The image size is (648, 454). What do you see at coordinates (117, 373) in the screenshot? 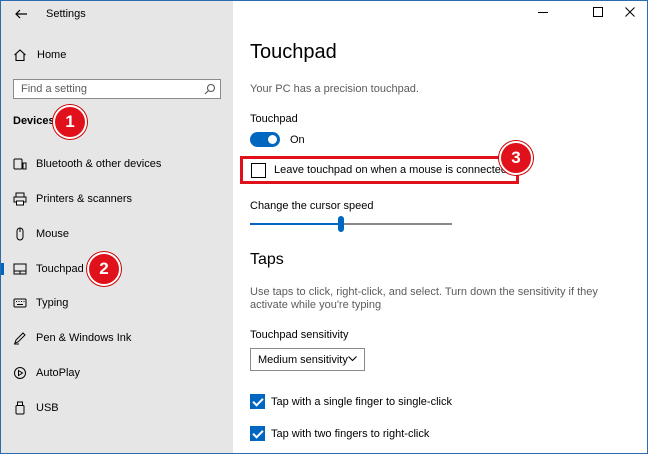
I see `sidebar-item-autoplay: AutoPlay` at bounding box center [117, 373].